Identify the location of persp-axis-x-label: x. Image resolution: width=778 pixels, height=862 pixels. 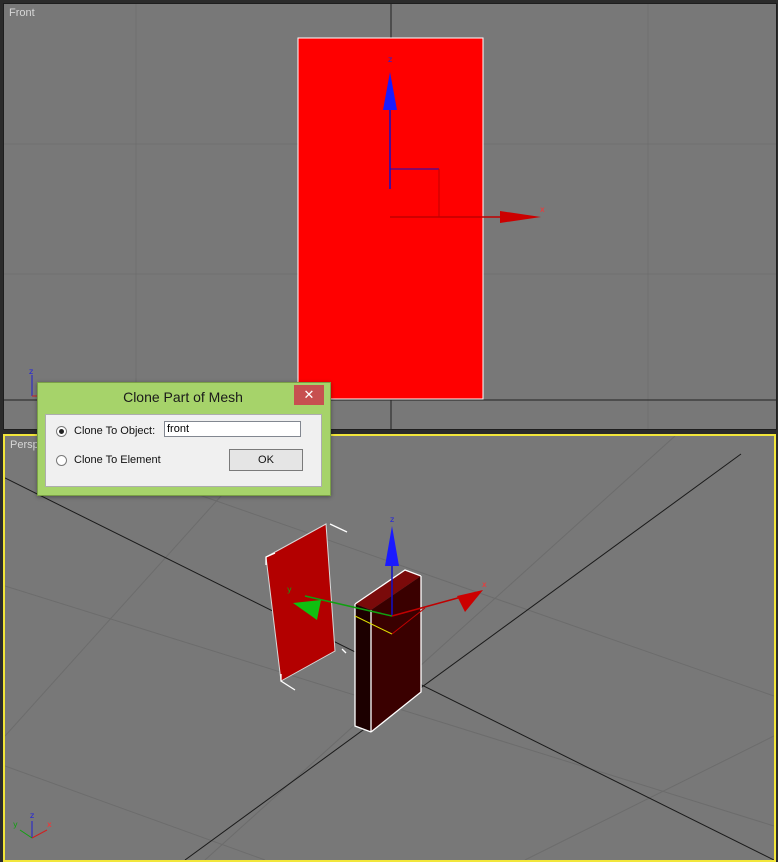
(49, 824).